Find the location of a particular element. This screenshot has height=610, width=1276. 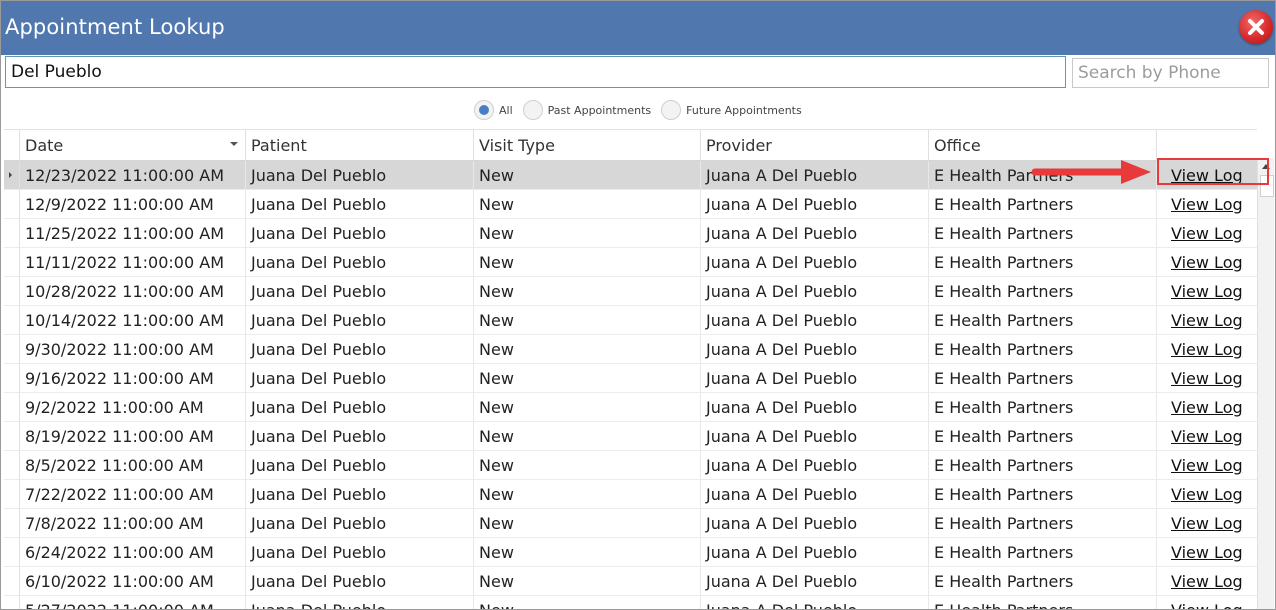

column-header-label: Date is located at coordinates (44, 145).